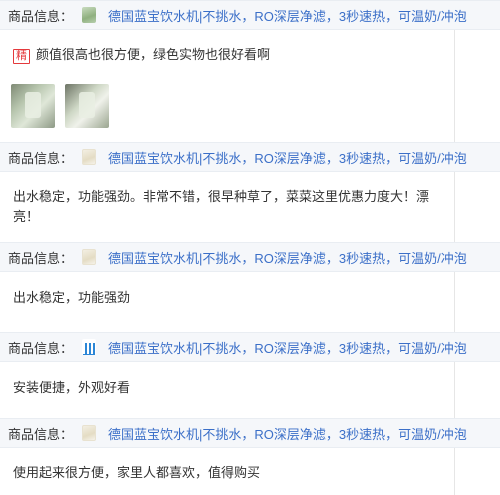 The height and width of the screenshot is (495, 500). Describe the element at coordinates (137, 472) in the screenshot. I see `review-content: 使用起来很方便，家里人都喜欢，值得购买` at that location.